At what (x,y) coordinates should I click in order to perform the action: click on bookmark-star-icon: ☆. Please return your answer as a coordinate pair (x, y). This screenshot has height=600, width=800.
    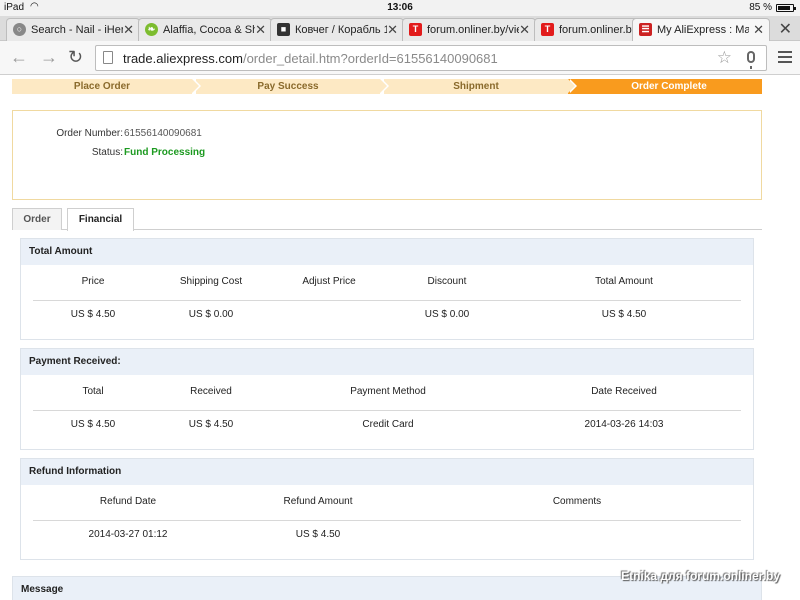
    Looking at the image, I should click on (724, 58).